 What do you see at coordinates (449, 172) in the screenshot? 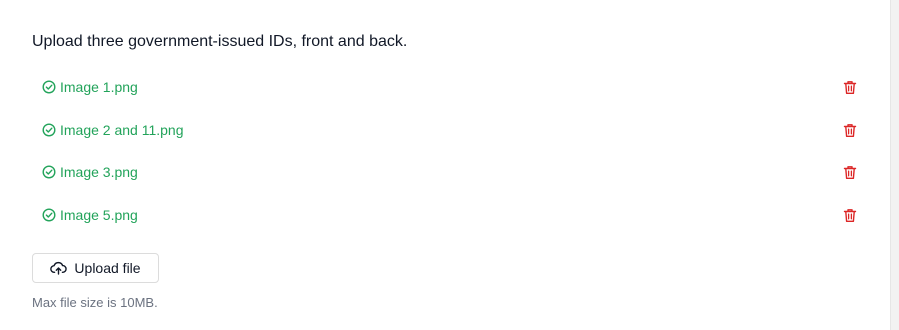
I see `file-list-item: Image 3.png` at bounding box center [449, 172].